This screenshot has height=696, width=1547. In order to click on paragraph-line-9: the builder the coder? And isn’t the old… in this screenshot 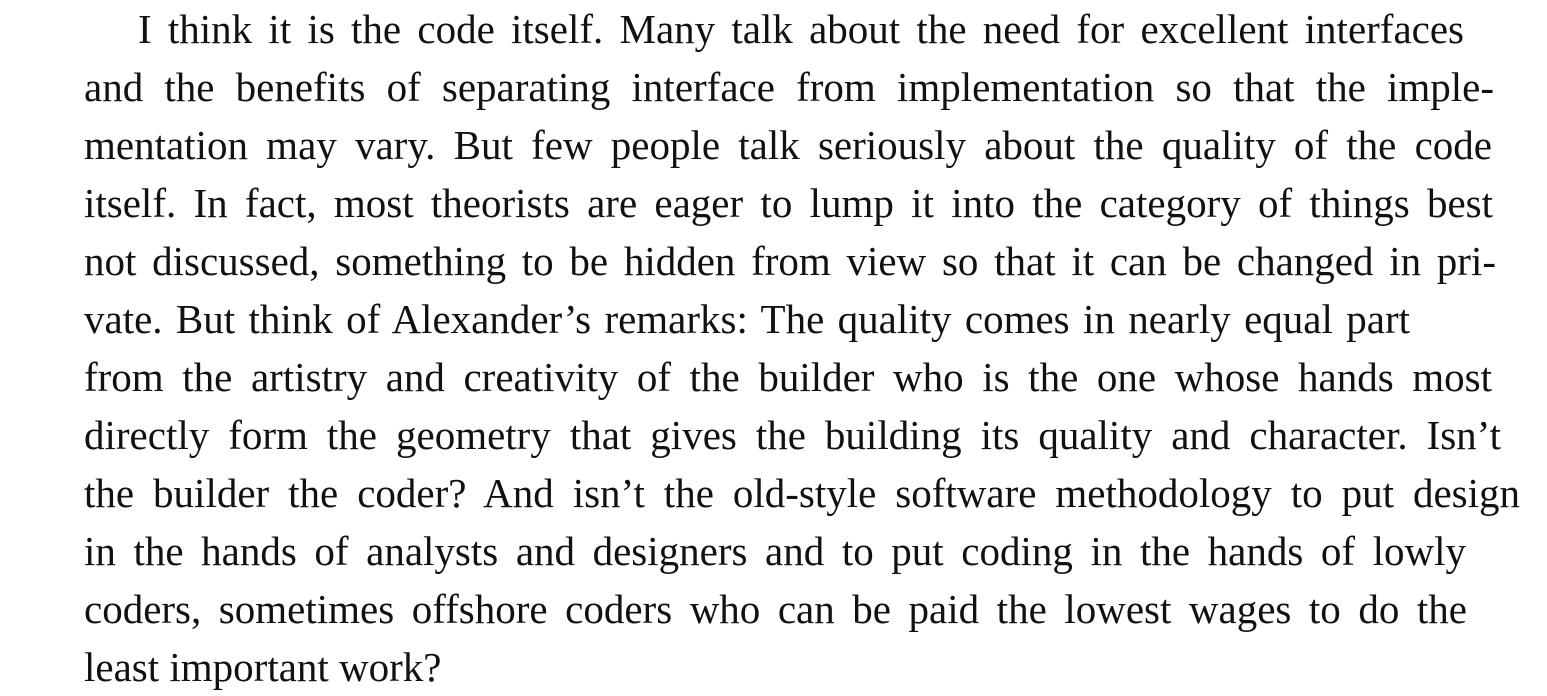, I will do `click(802, 493)`.